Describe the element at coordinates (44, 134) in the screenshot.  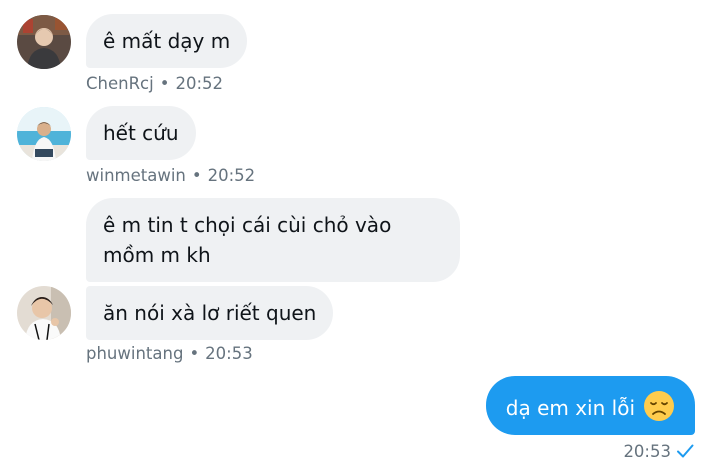
I see `avatar-winmetawin` at that location.